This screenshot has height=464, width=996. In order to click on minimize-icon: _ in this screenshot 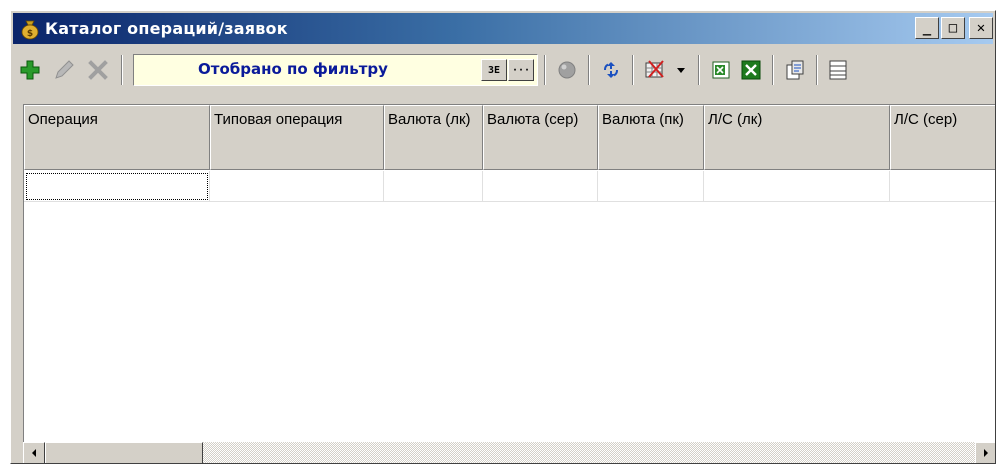, I will do `click(927, 28)`.